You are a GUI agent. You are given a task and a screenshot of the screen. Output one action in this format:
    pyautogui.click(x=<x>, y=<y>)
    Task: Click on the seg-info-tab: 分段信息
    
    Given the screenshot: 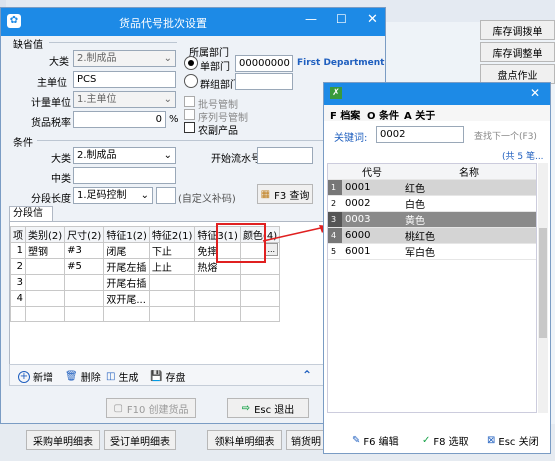 What is the action you would take?
    pyautogui.click(x=31, y=219)
    